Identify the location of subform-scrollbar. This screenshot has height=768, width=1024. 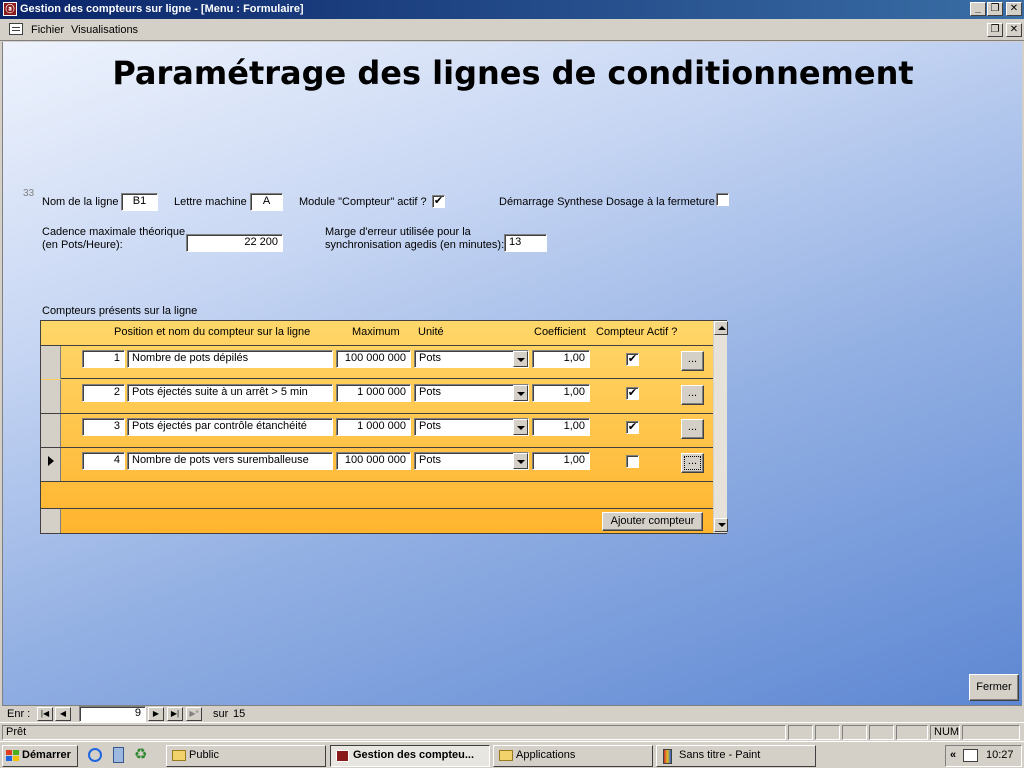
(720, 427).